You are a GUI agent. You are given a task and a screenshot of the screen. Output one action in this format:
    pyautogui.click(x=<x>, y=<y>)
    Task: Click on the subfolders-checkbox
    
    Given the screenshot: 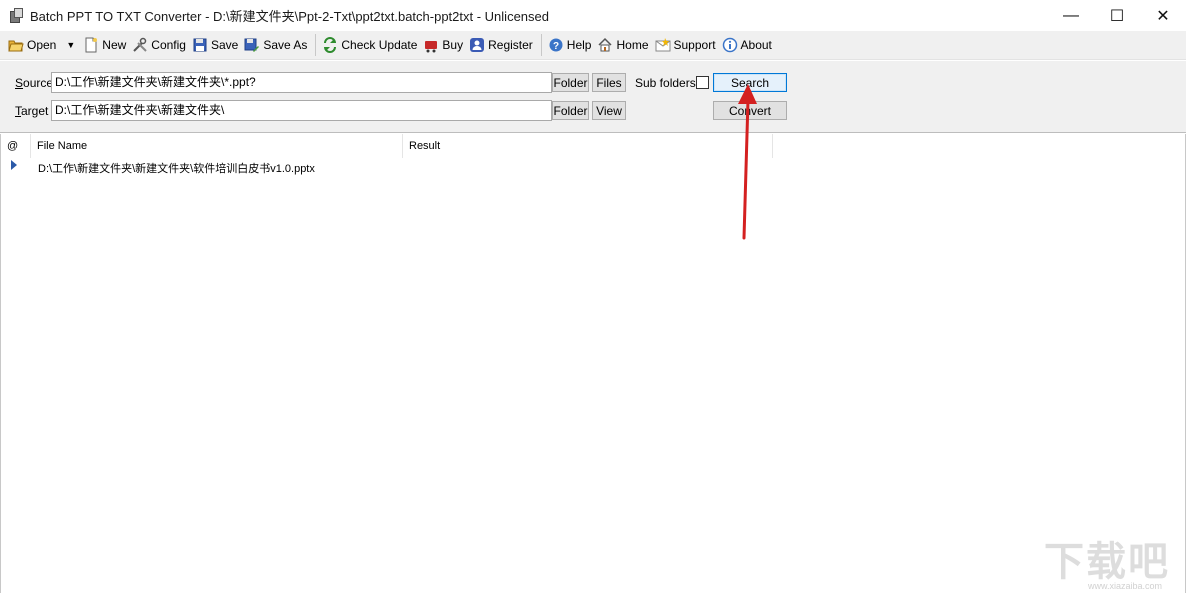 What is the action you would take?
    pyautogui.click(x=702, y=82)
    